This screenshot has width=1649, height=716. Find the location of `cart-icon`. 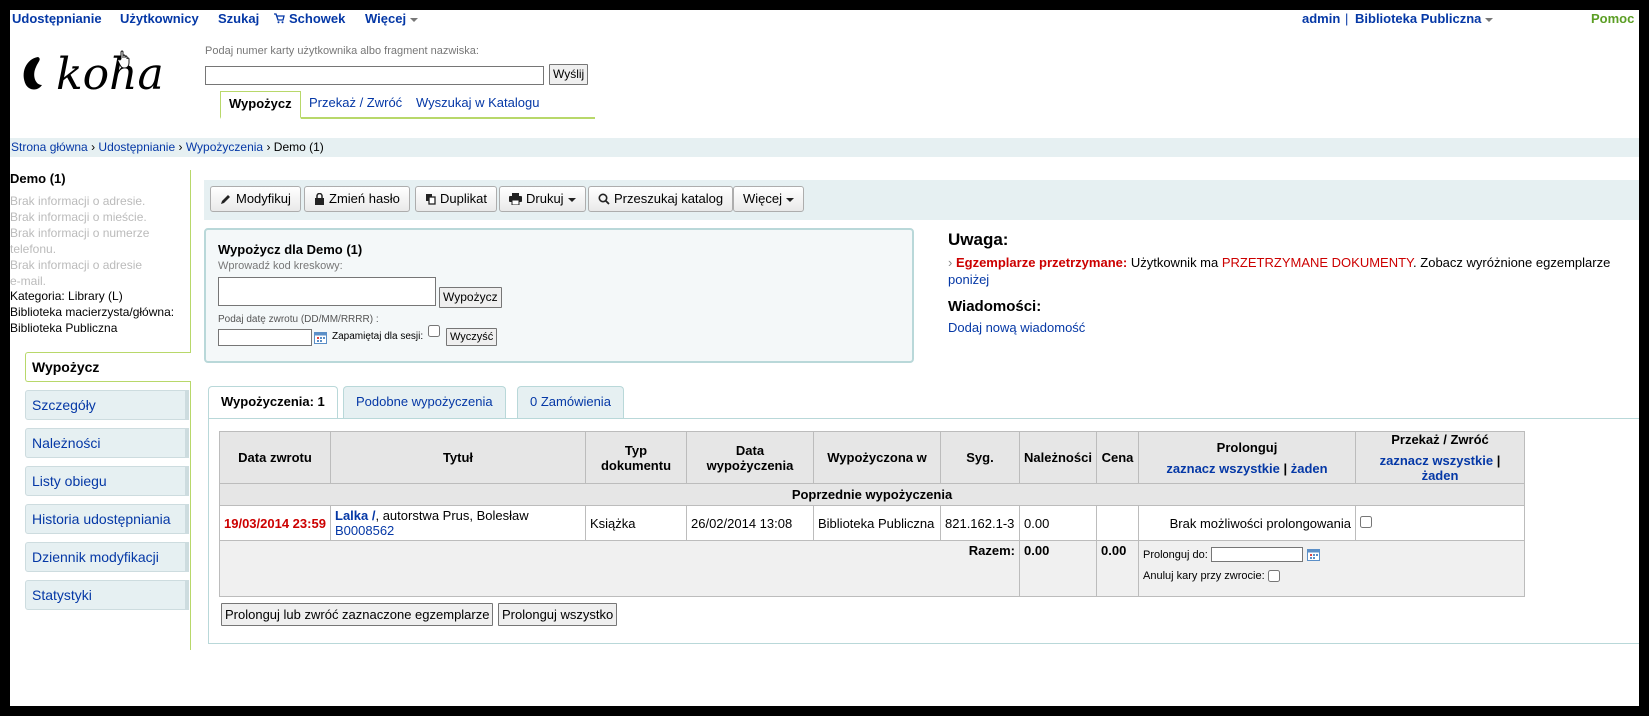

cart-icon is located at coordinates (279, 19).